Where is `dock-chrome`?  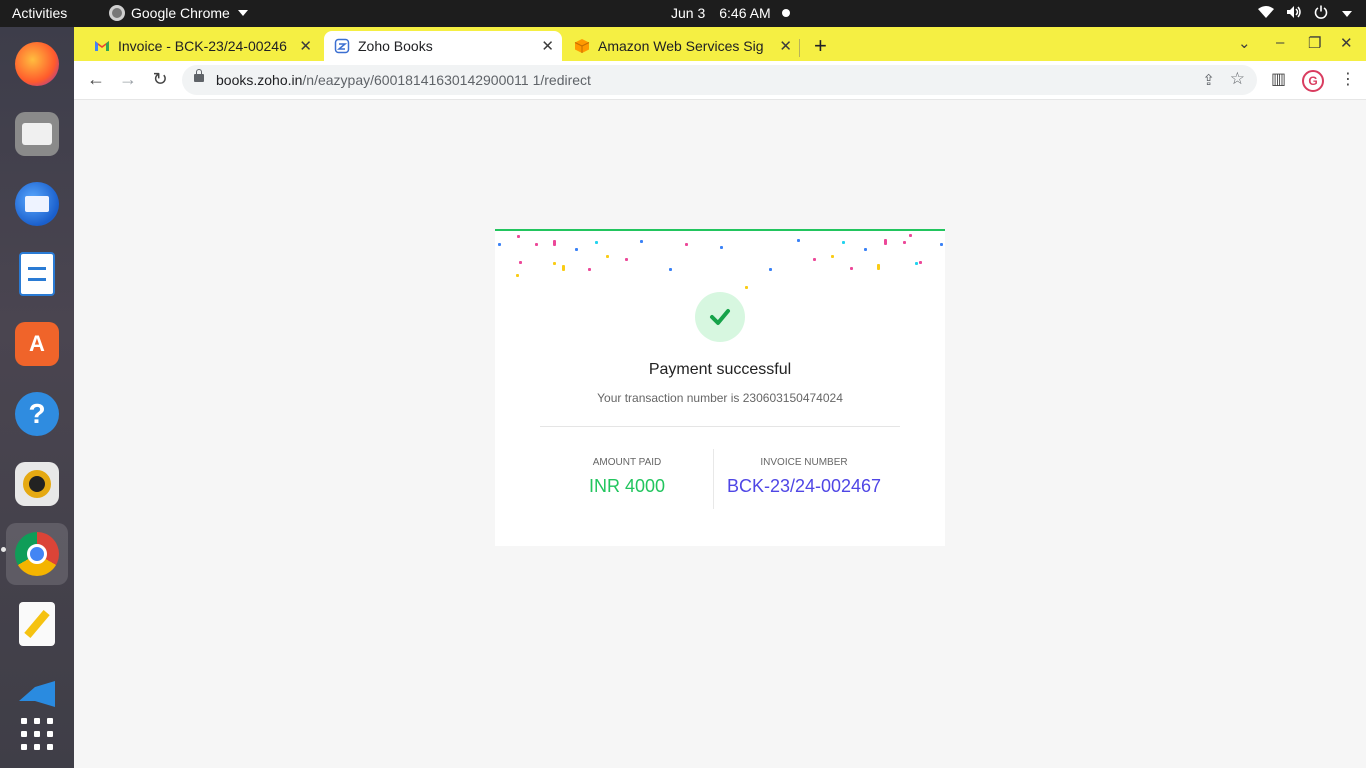 dock-chrome is located at coordinates (37, 554).